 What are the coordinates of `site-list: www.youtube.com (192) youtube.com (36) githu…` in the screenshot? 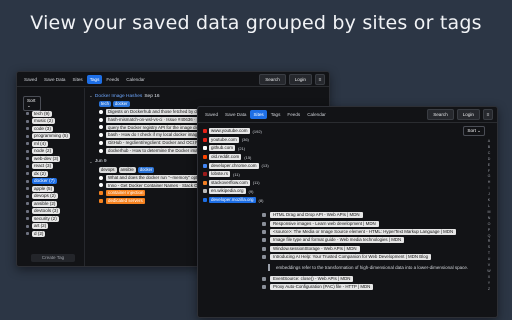 It's located at (239, 165).